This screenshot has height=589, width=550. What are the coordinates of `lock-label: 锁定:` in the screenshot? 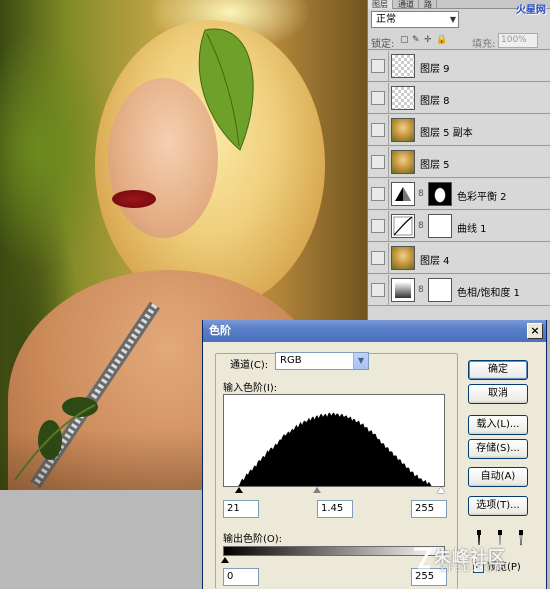 It's located at (383, 44).